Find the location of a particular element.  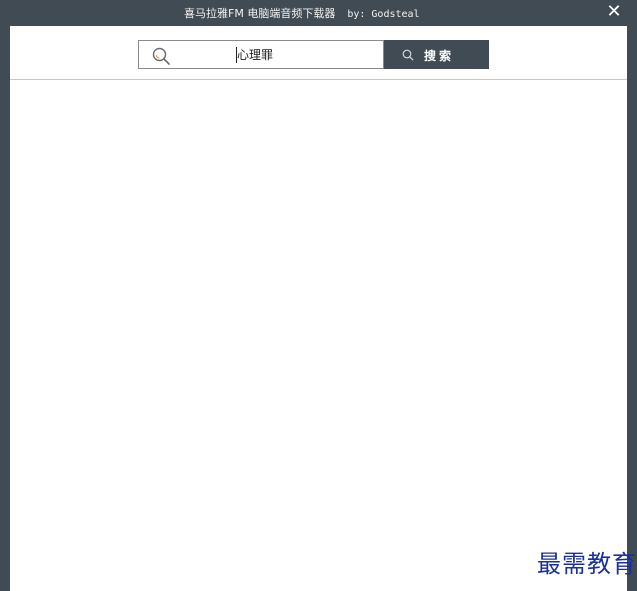

watermark-text: 最需教育 is located at coordinates (587, 564).